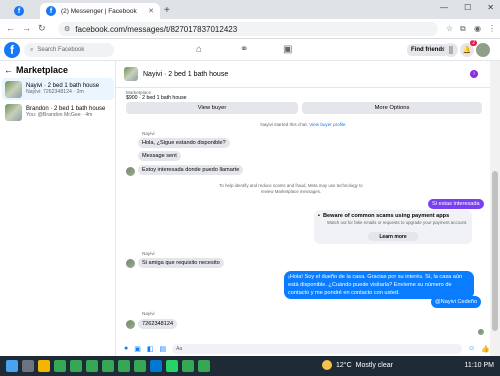 This screenshot has height=376, width=500. Describe the element at coordinates (250, 9) in the screenshot. I see `browser-tab-bar: f f (2) Messenger | Facebook ✕ + — ☐ ✕` at that location.